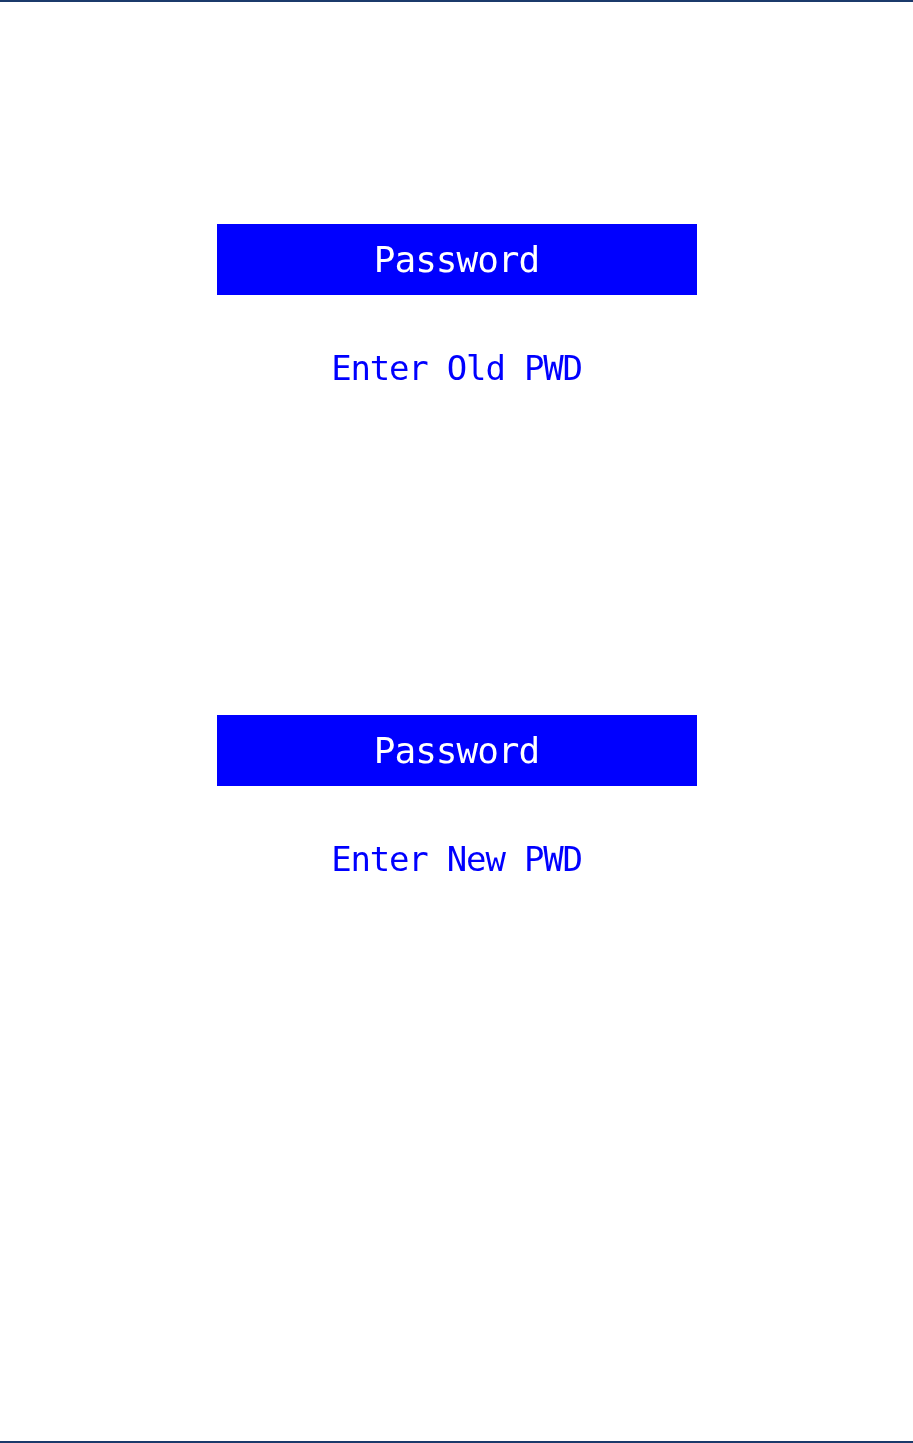  Describe the element at coordinates (456, 859) in the screenshot. I see `prompt-text: Enter New PWD` at that location.